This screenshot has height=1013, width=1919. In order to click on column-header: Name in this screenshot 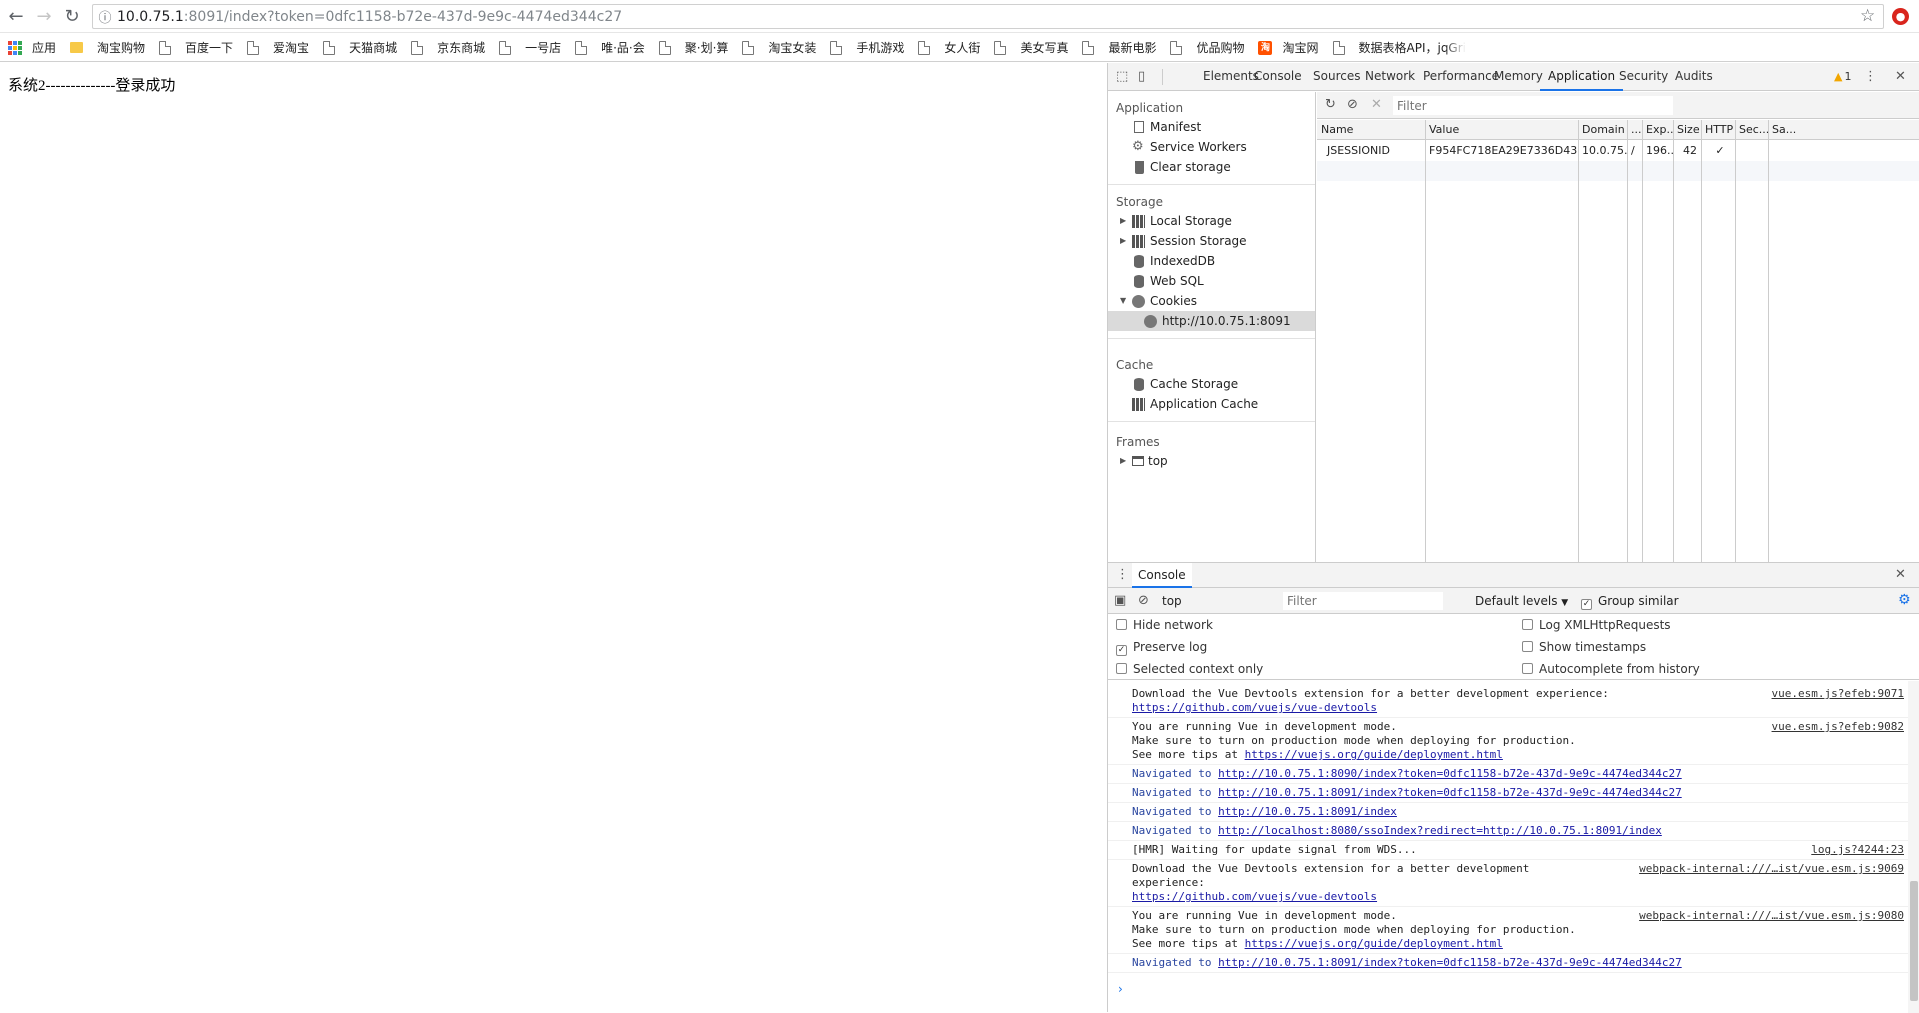, I will do `click(1371, 130)`.